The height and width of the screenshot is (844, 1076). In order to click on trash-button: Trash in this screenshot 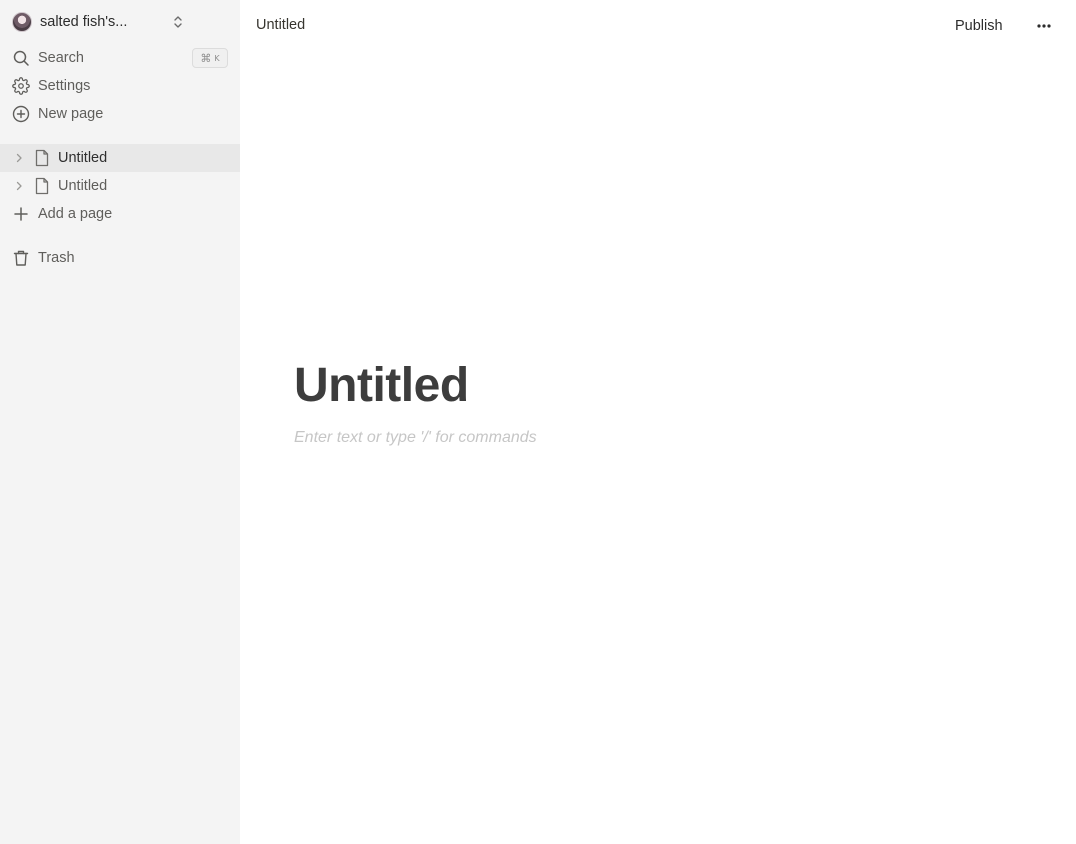, I will do `click(120, 258)`.